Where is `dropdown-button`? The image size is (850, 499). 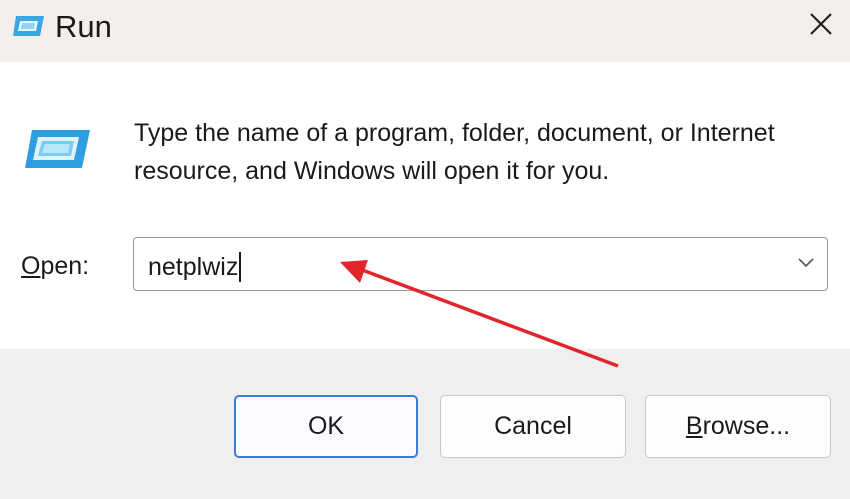
dropdown-button is located at coordinates (806, 264).